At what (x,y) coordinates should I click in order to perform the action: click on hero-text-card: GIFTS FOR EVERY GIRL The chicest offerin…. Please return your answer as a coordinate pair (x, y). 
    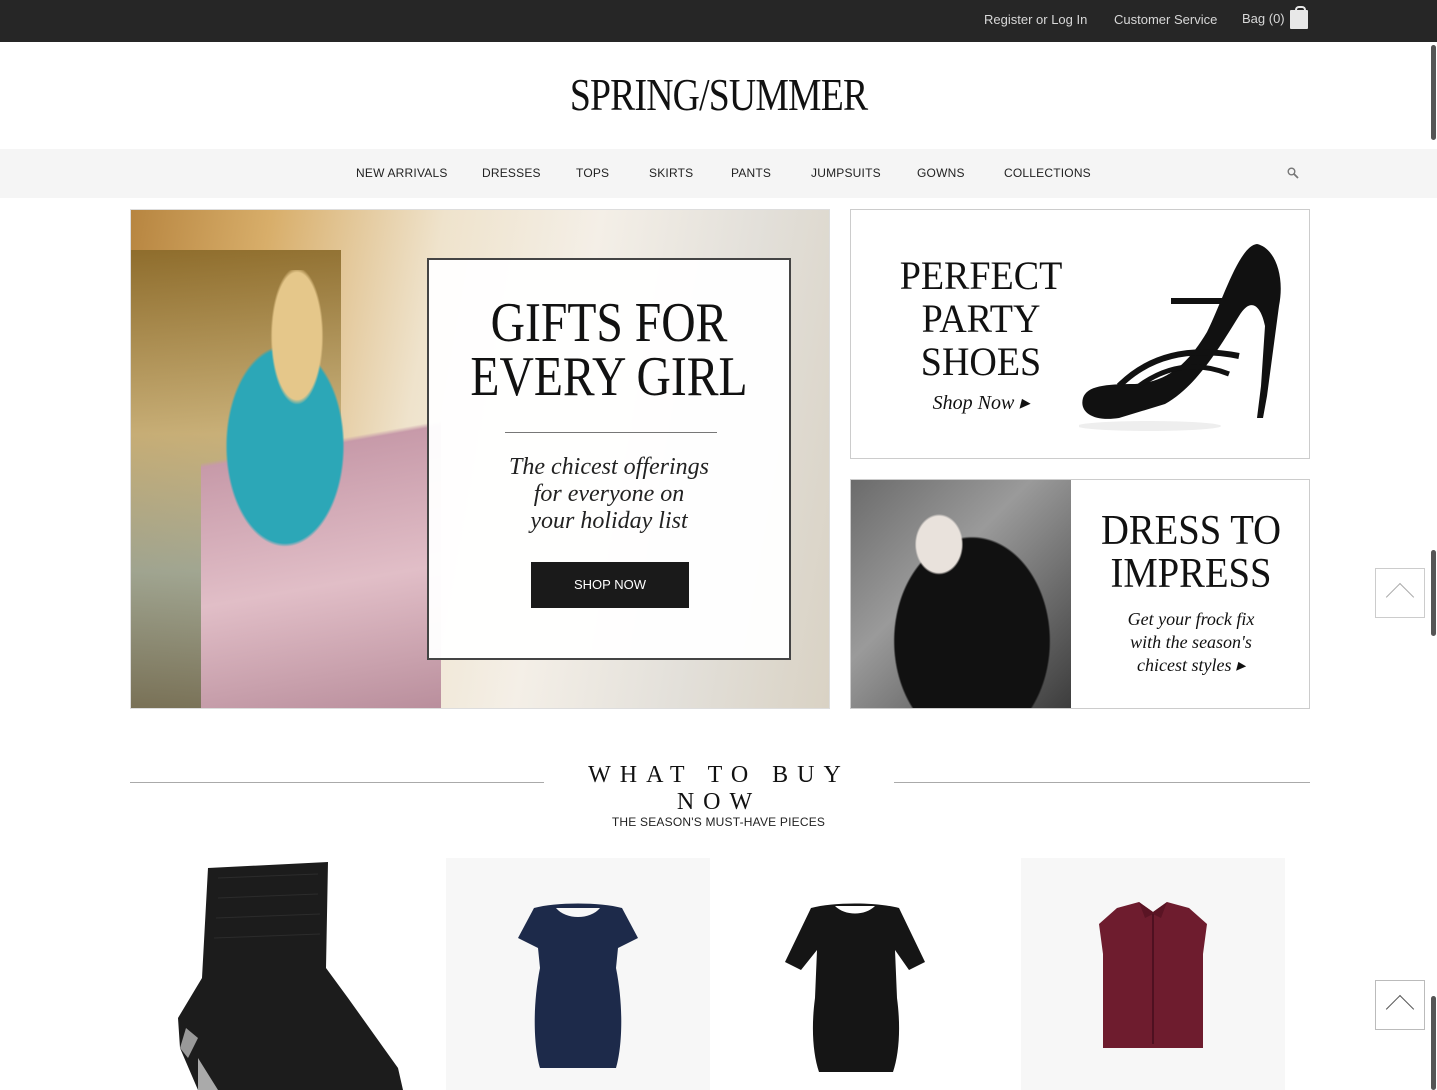
    Looking at the image, I should click on (609, 459).